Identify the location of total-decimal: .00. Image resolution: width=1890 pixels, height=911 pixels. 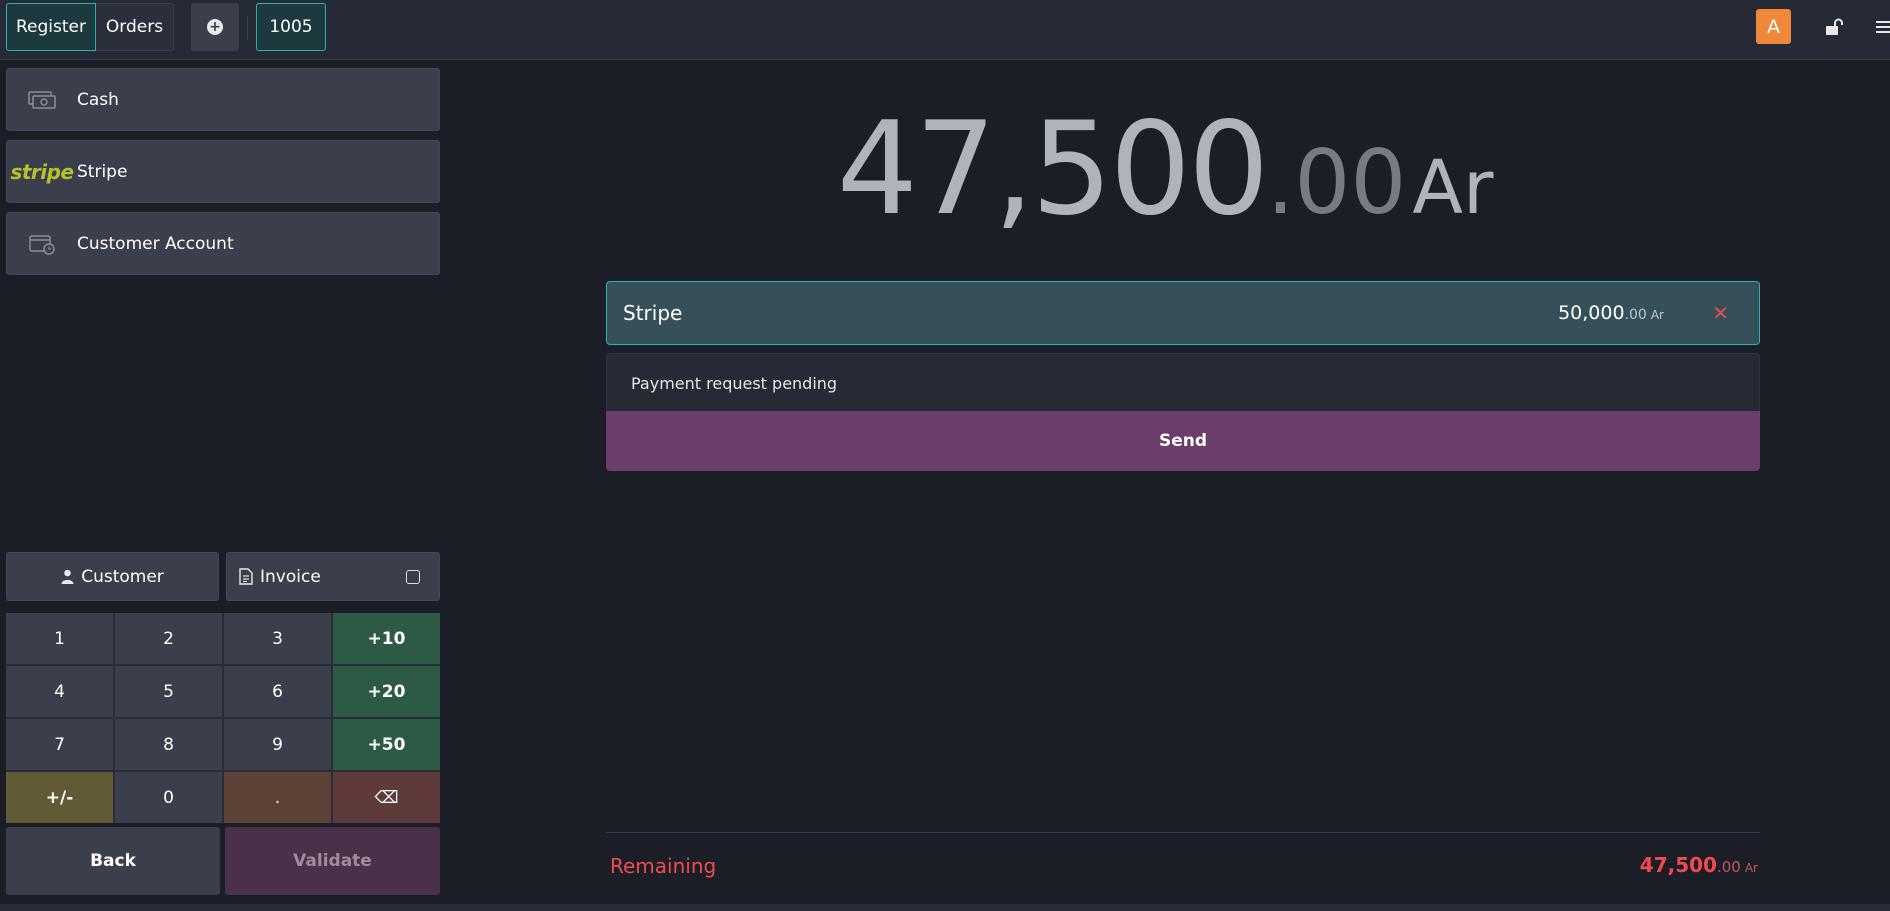
(1336, 182).